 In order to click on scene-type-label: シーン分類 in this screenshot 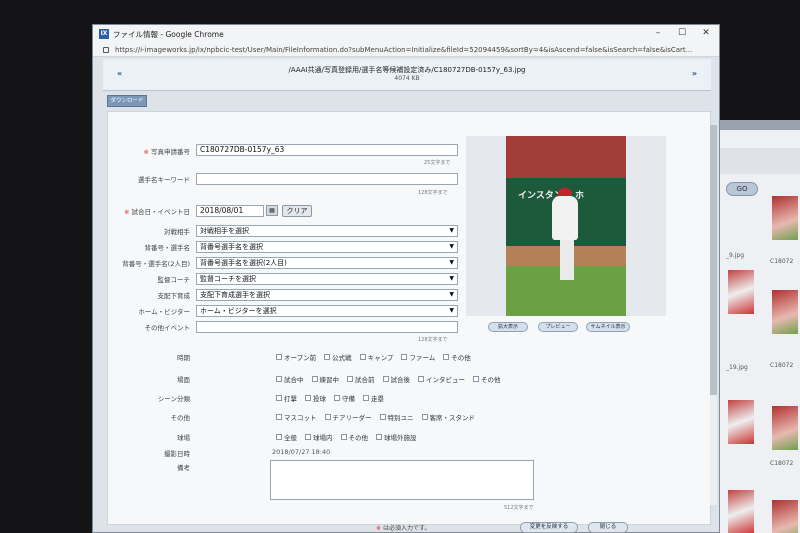, I will do `click(173, 399)`.